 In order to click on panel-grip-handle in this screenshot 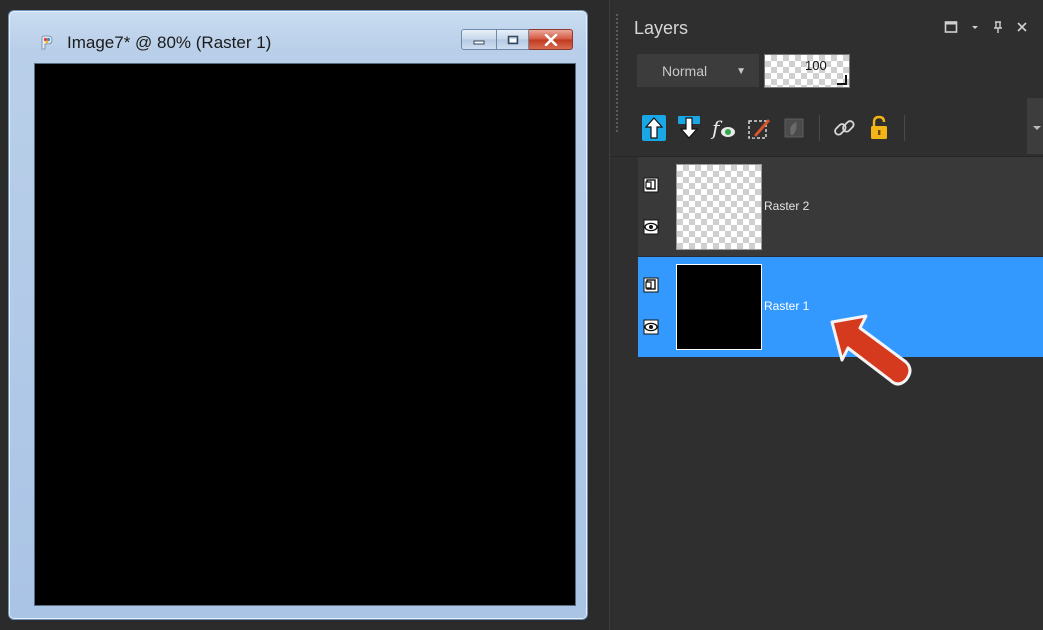, I will do `click(617, 74)`.